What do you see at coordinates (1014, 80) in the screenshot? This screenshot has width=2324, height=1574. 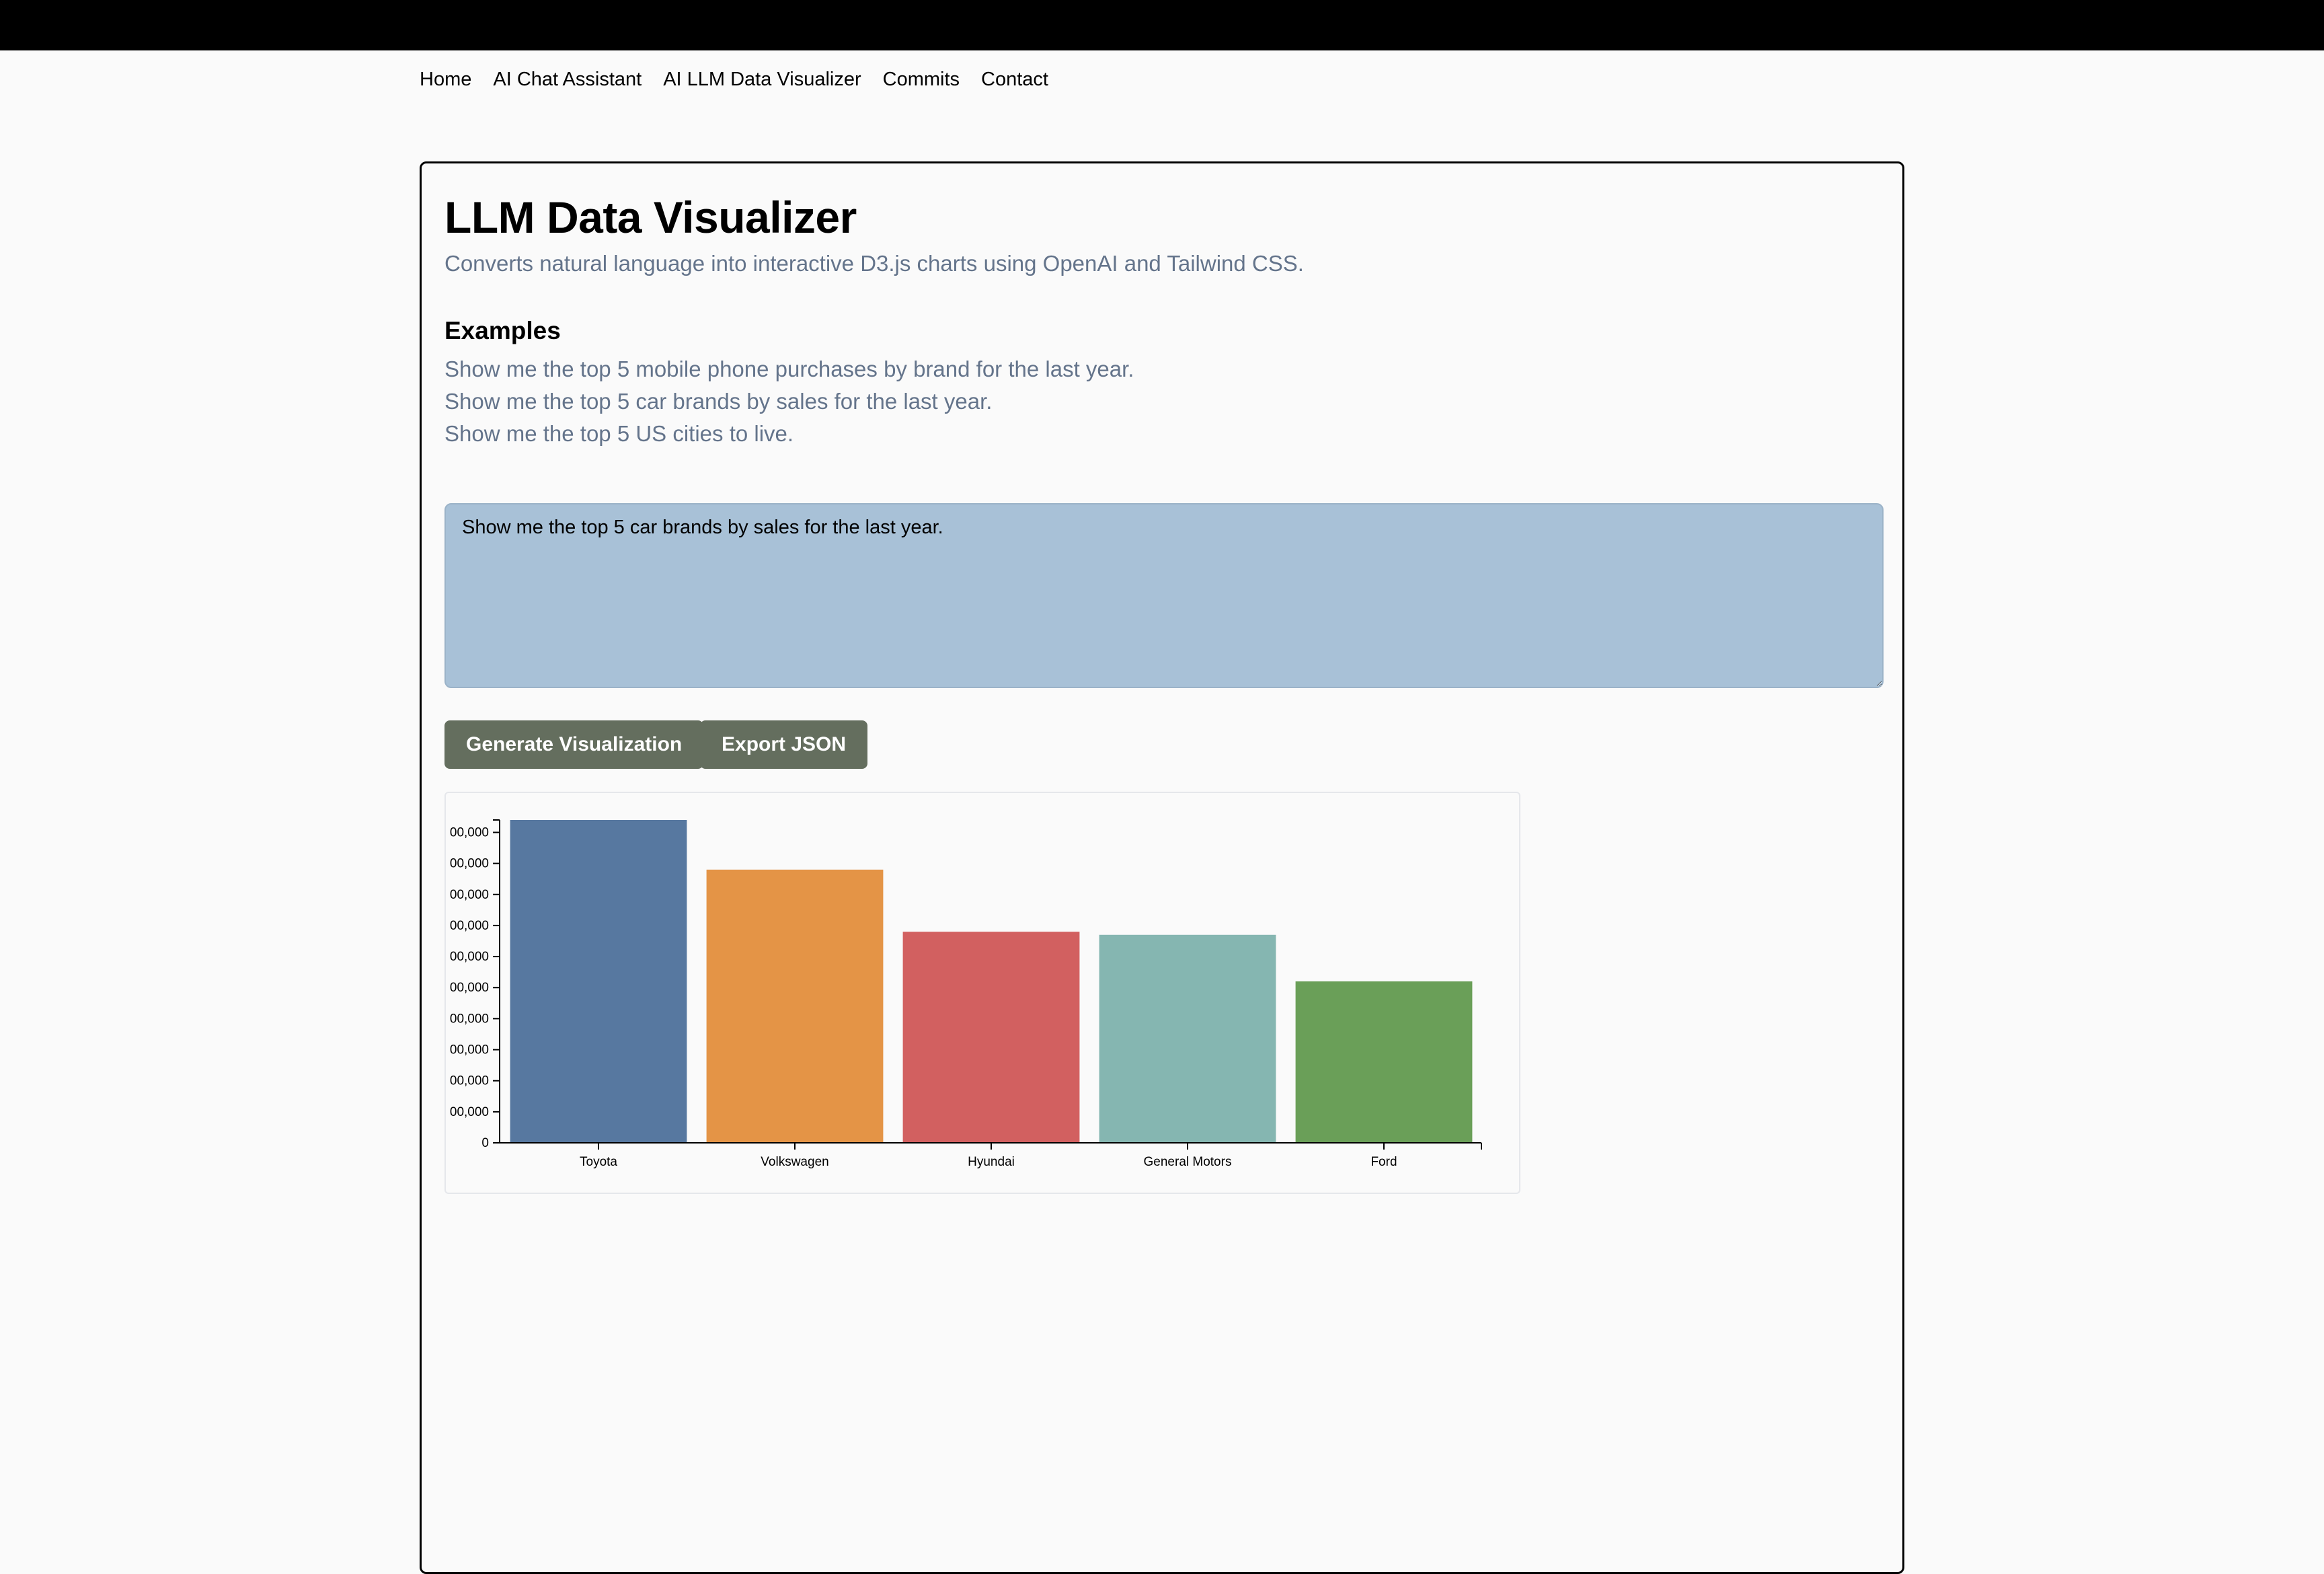 I see `nav-contact: Contact` at bounding box center [1014, 80].